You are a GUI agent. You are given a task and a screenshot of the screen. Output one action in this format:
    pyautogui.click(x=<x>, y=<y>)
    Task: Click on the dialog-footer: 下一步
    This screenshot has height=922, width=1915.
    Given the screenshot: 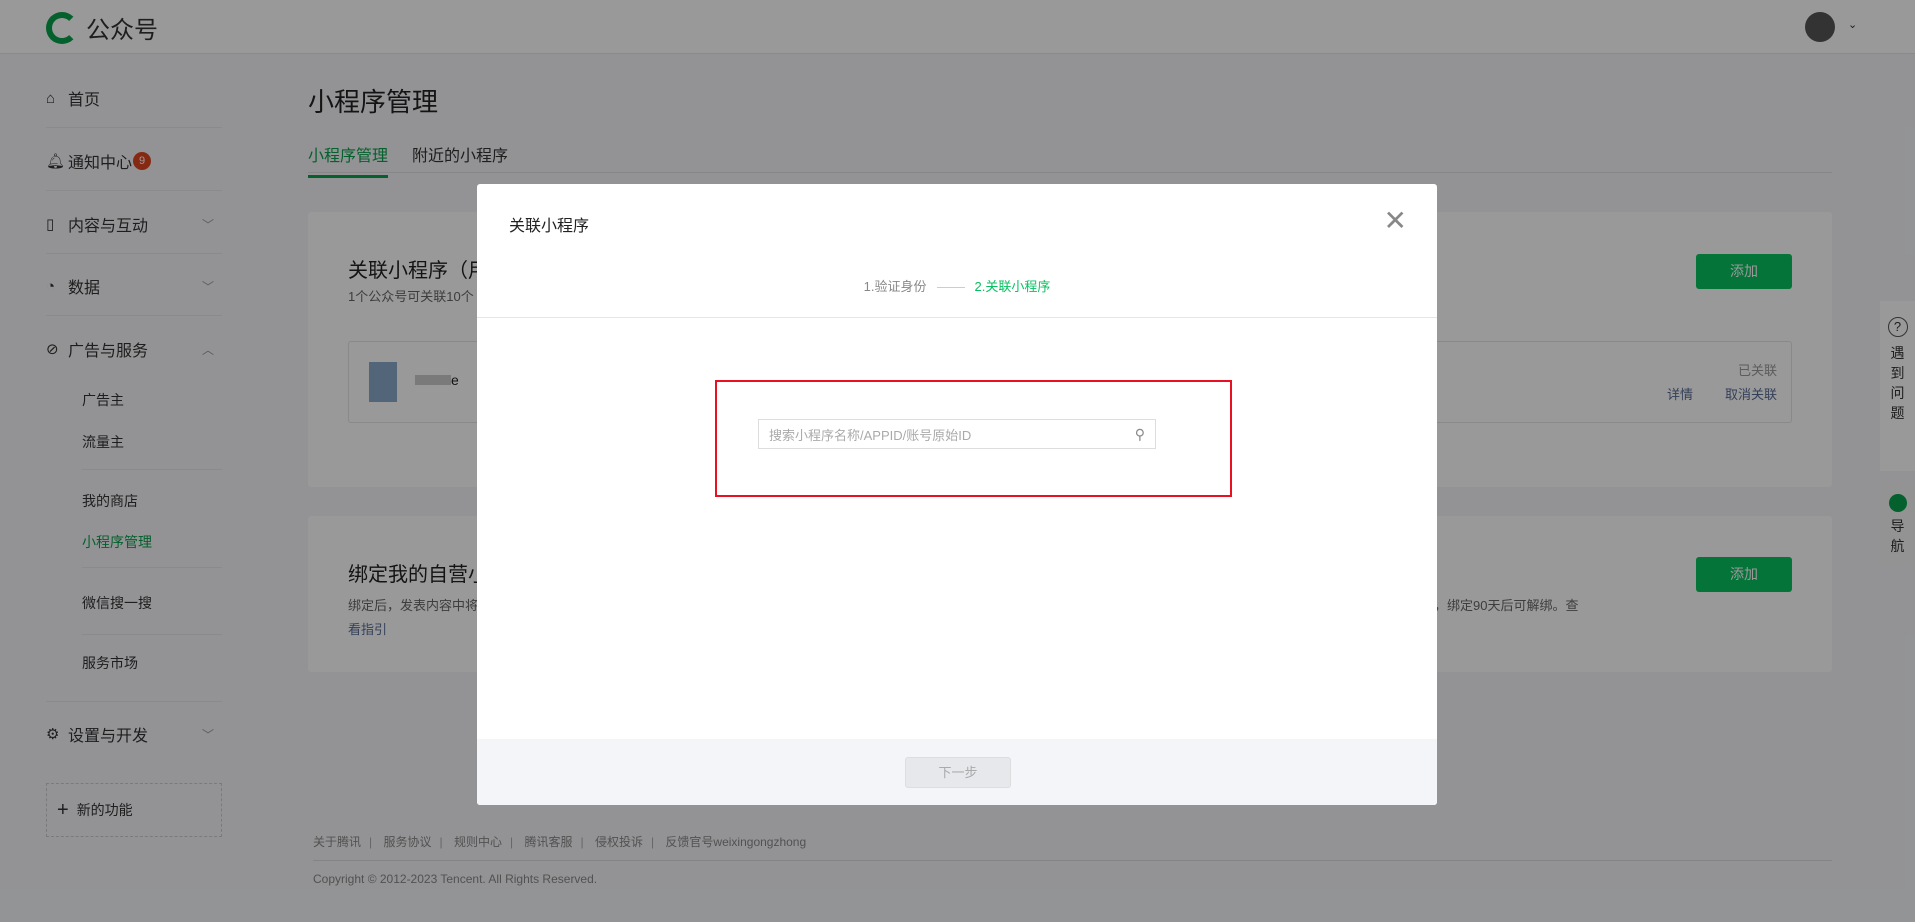 What is the action you would take?
    pyautogui.click(x=957, y=772)
    